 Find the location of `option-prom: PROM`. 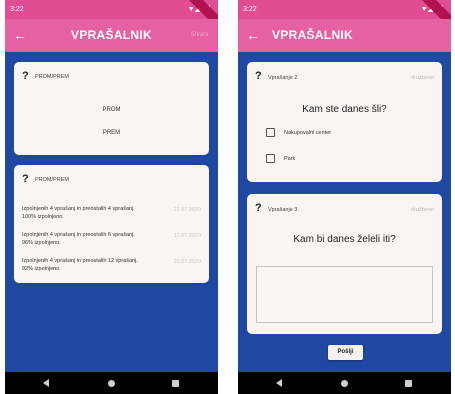

option-prom: PROM is located at coordinates (111, 110).